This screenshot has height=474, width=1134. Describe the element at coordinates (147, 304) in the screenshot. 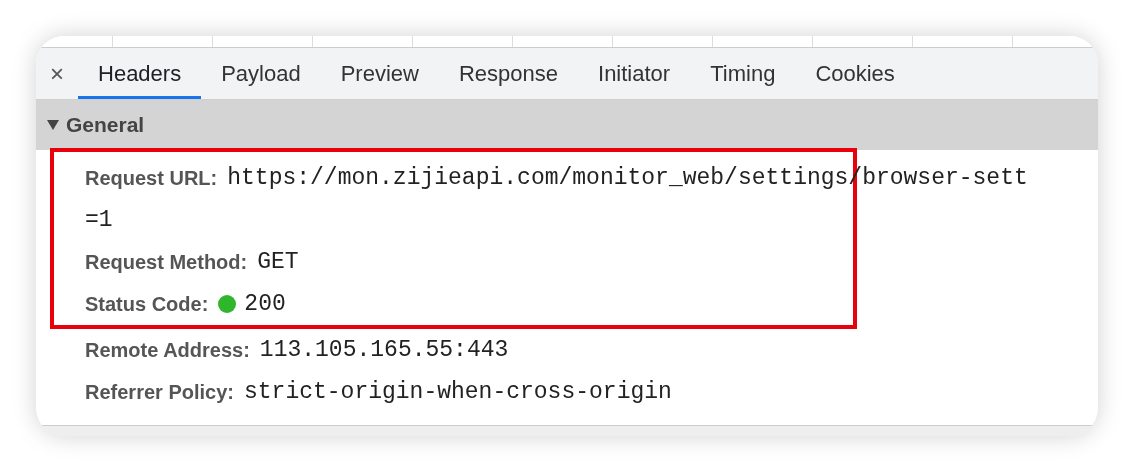

I see `header-label: Status Code:` at that location.